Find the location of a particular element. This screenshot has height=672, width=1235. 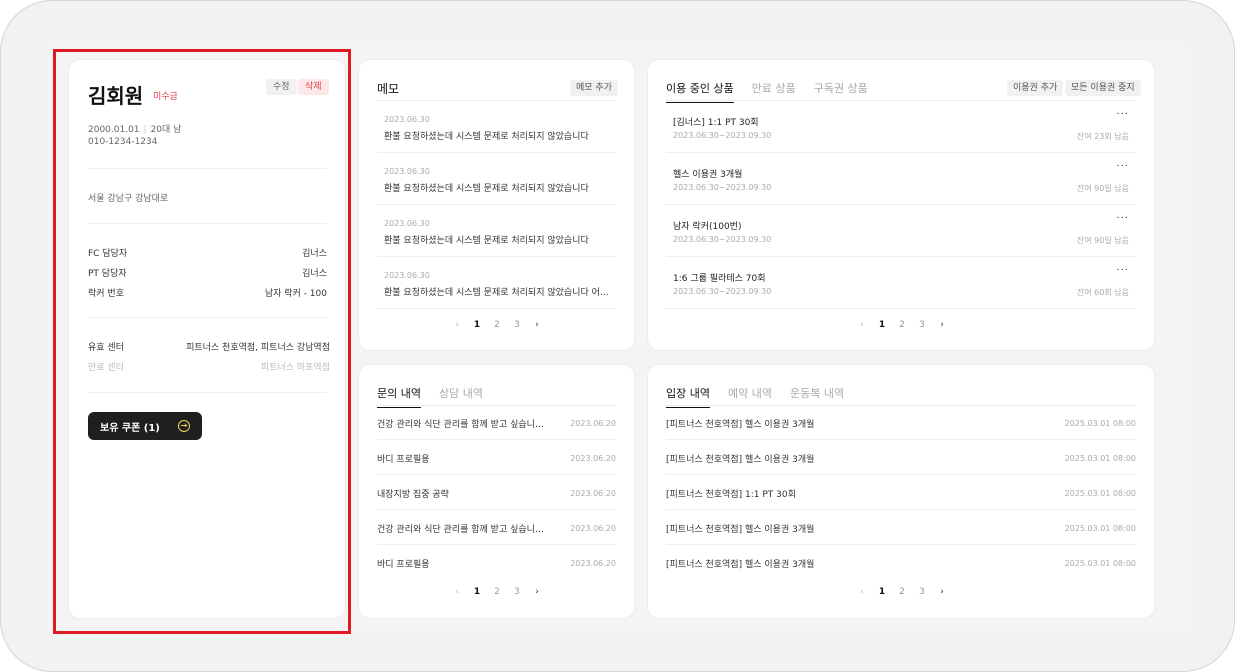

entry-item: [피트너스 천호역점] 1:1 PT 30회 2025.03.01 08:00 is located at coordinates (901, 492).